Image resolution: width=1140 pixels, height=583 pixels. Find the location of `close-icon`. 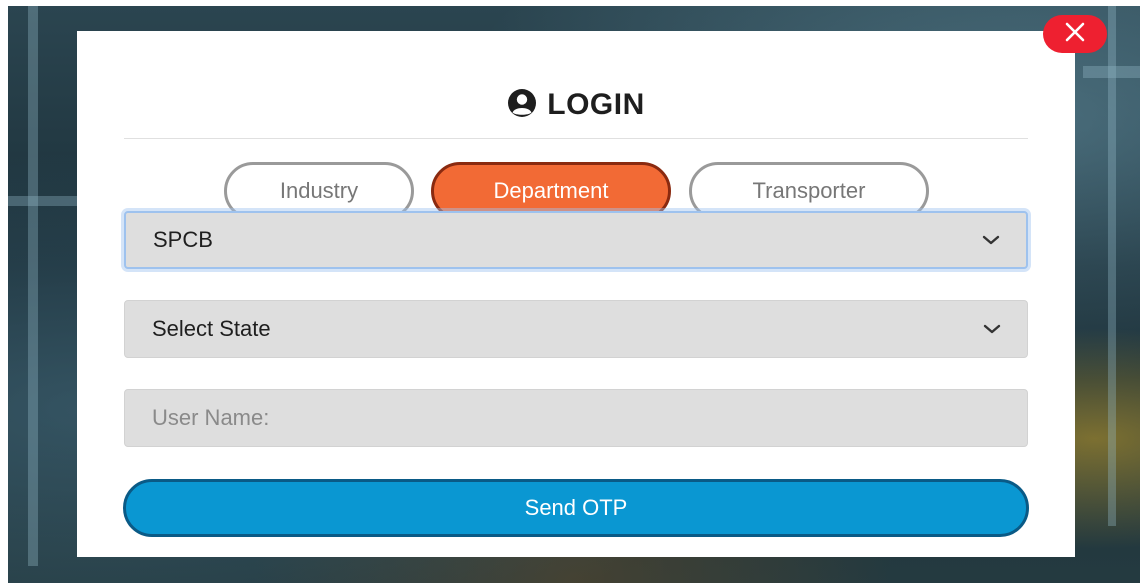

close-icon is located at coordinates (1075, 34).